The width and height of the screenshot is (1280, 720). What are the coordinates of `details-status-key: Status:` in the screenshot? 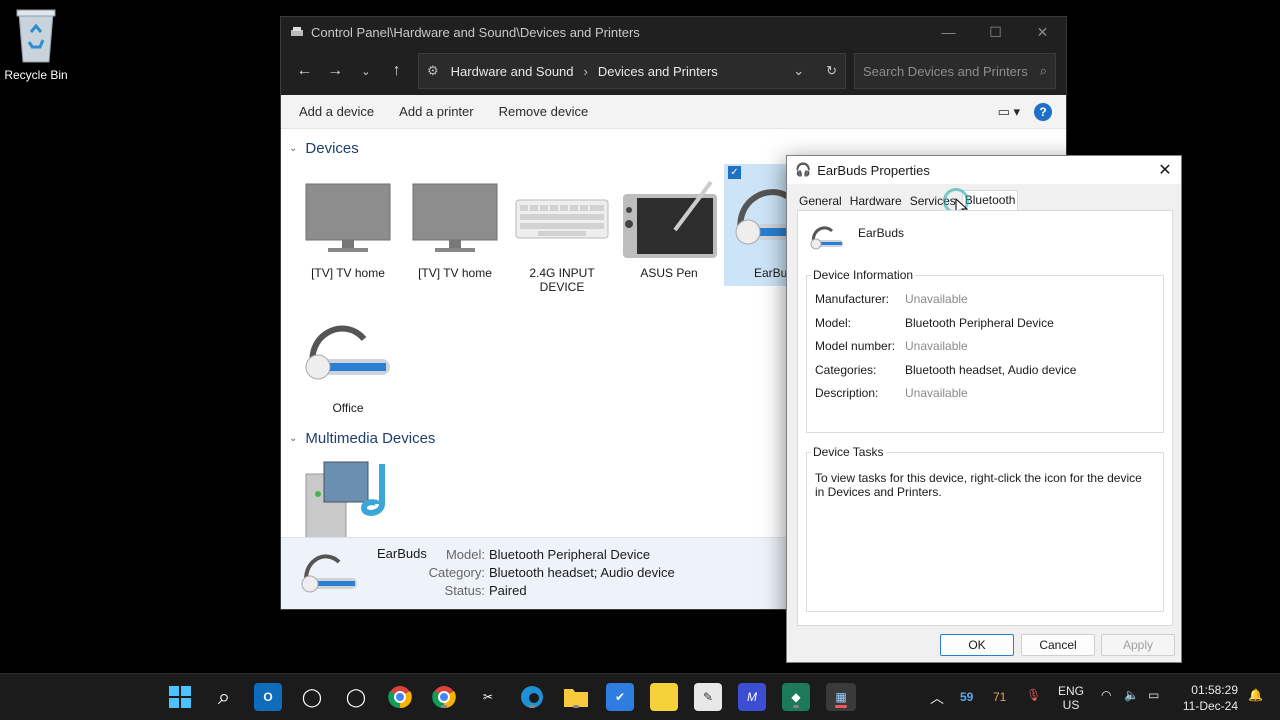 It's located at (464, 590).